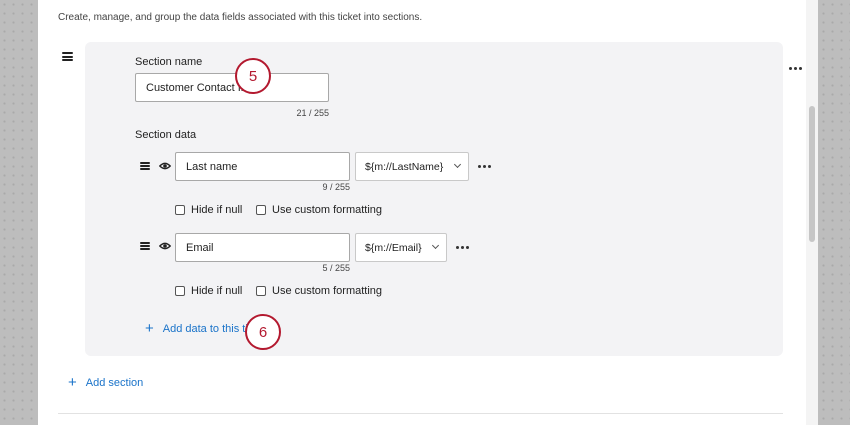 This screenshot has width=850, height=425. I want to click on row-select-value: ${m://LastName}, so click(404, 166).